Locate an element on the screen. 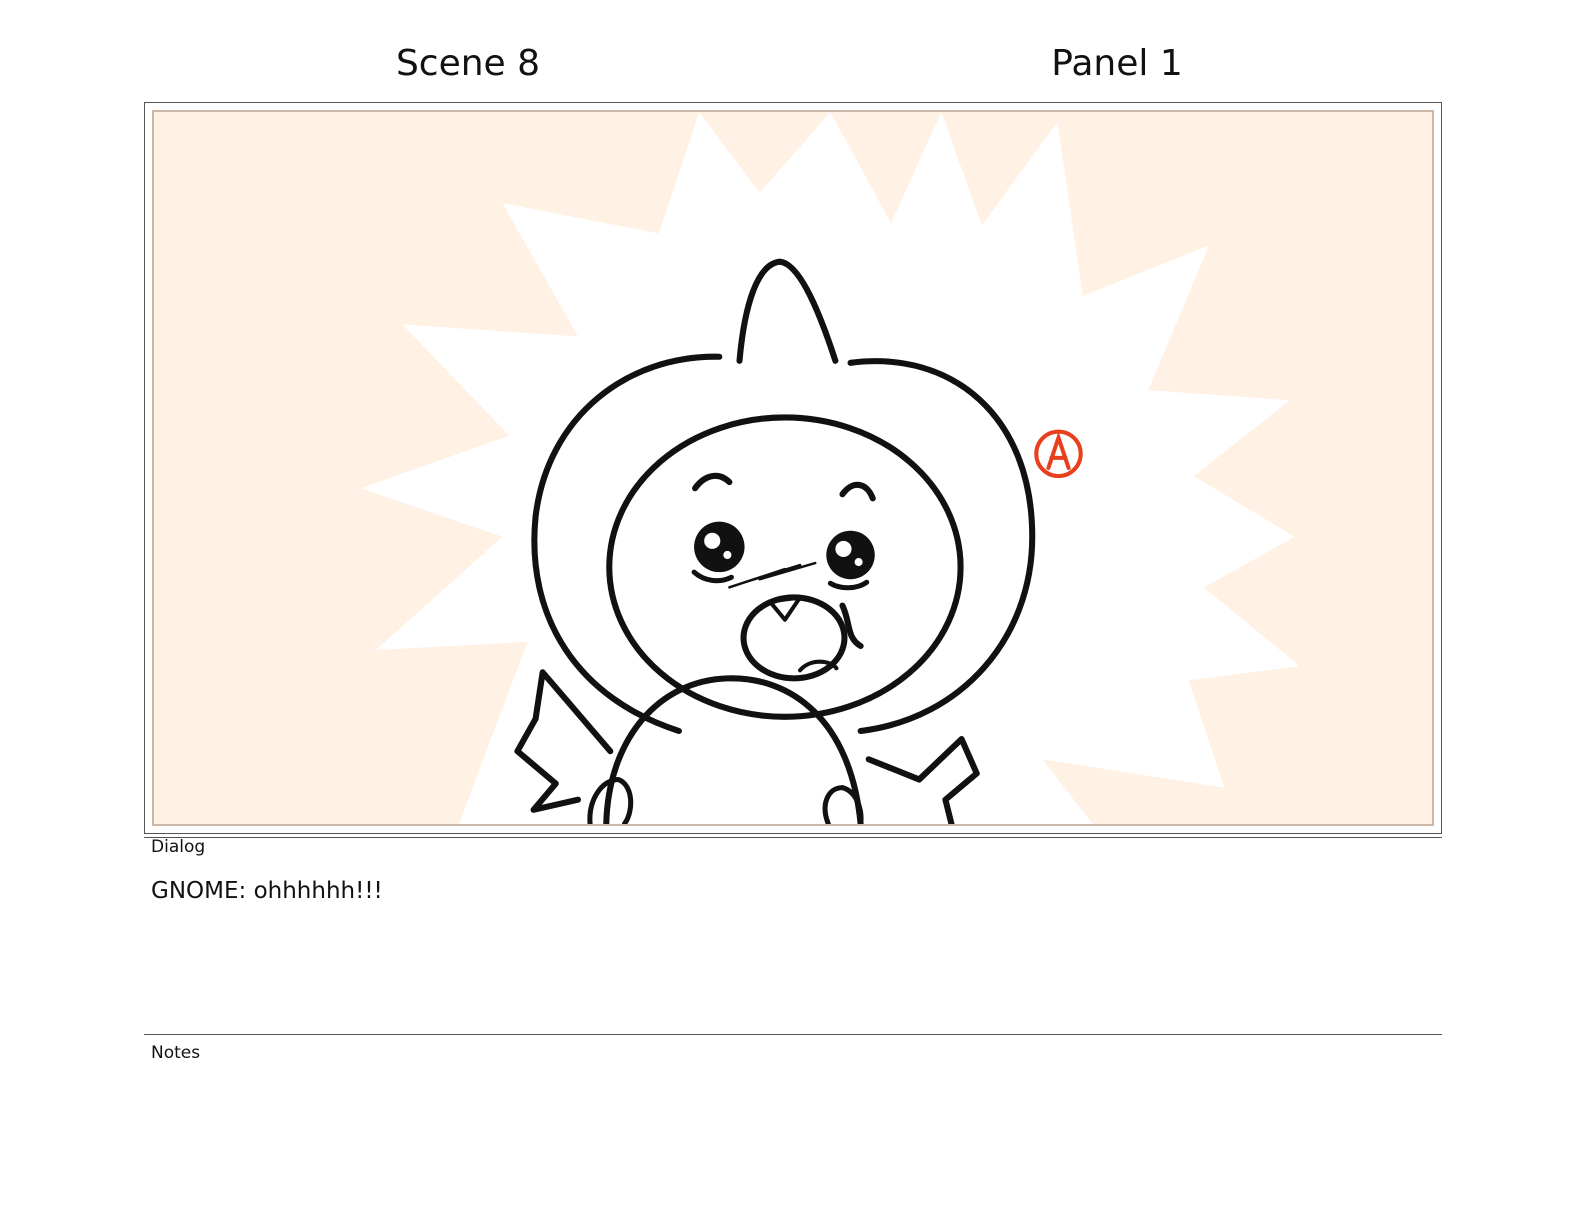 The image size is (1584, 1224). scene-number: Scene 8 is located at coordinates (468, 63).